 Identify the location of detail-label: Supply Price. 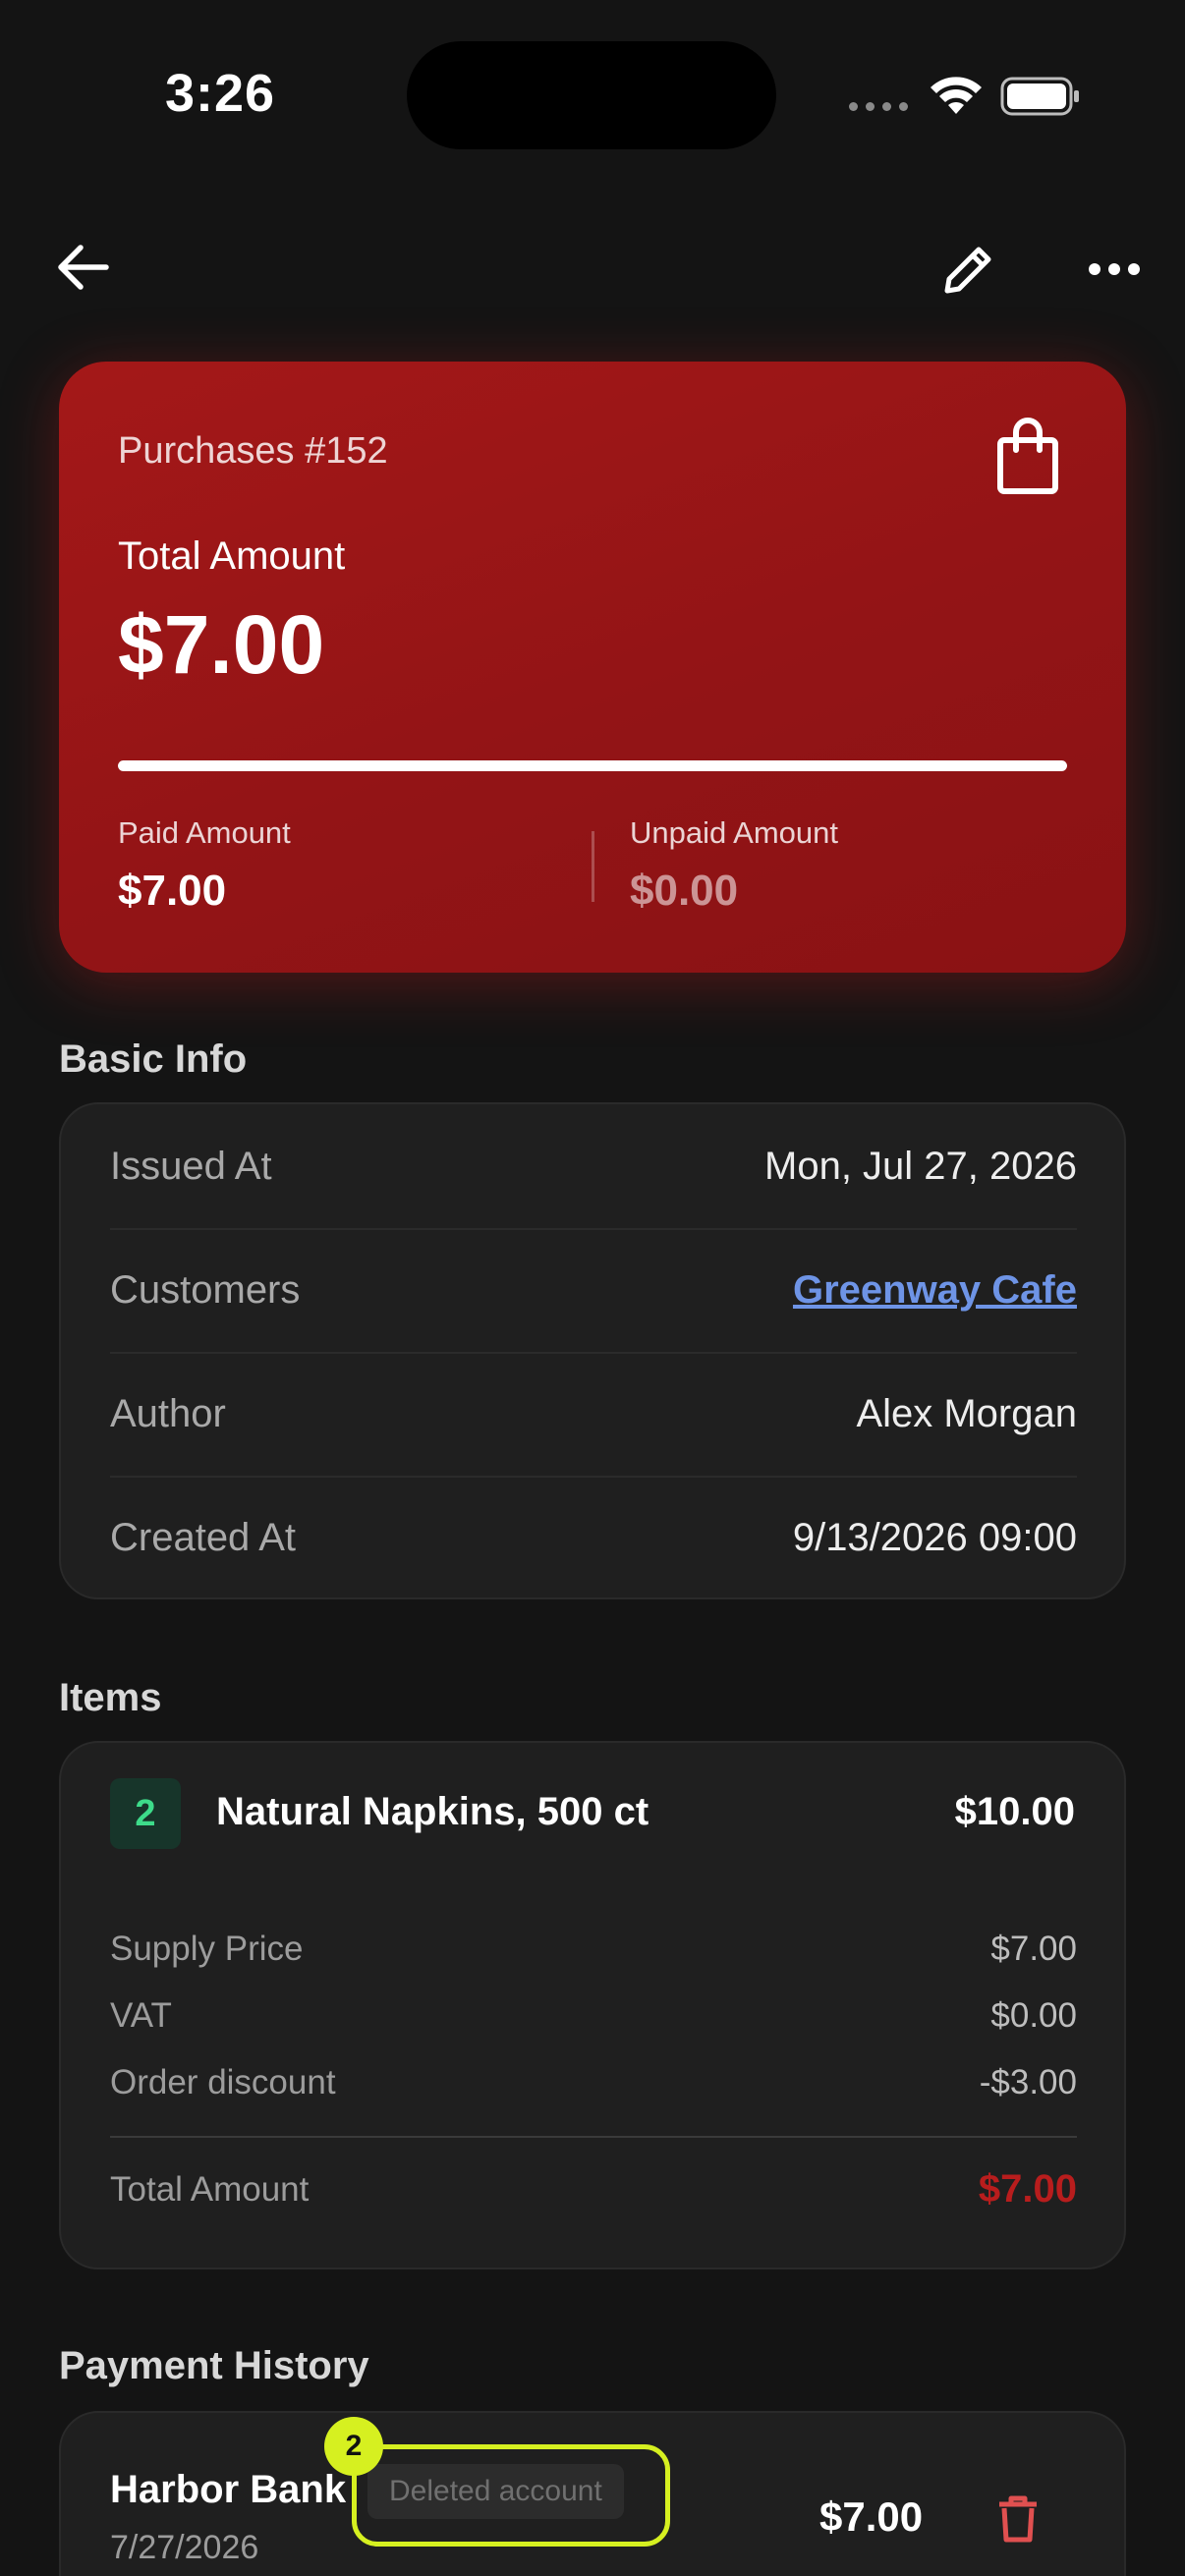
(207, 1949).